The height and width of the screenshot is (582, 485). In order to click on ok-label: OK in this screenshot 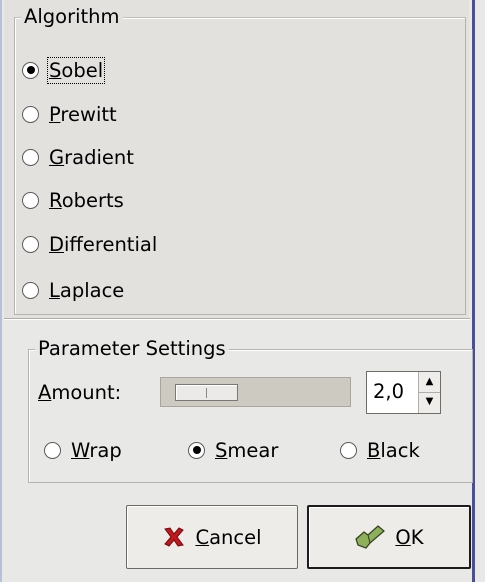, I will do `click(409, 537)`.